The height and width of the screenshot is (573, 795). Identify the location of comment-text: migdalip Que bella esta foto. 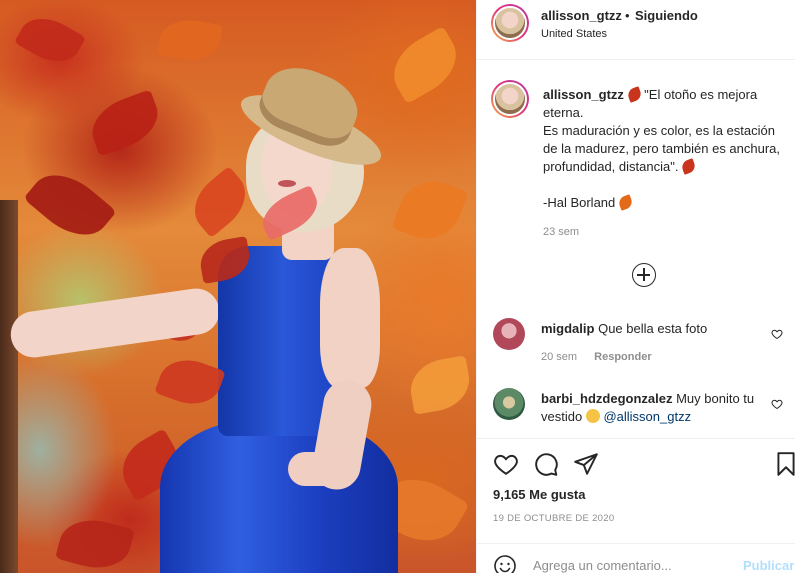
(651, 329).